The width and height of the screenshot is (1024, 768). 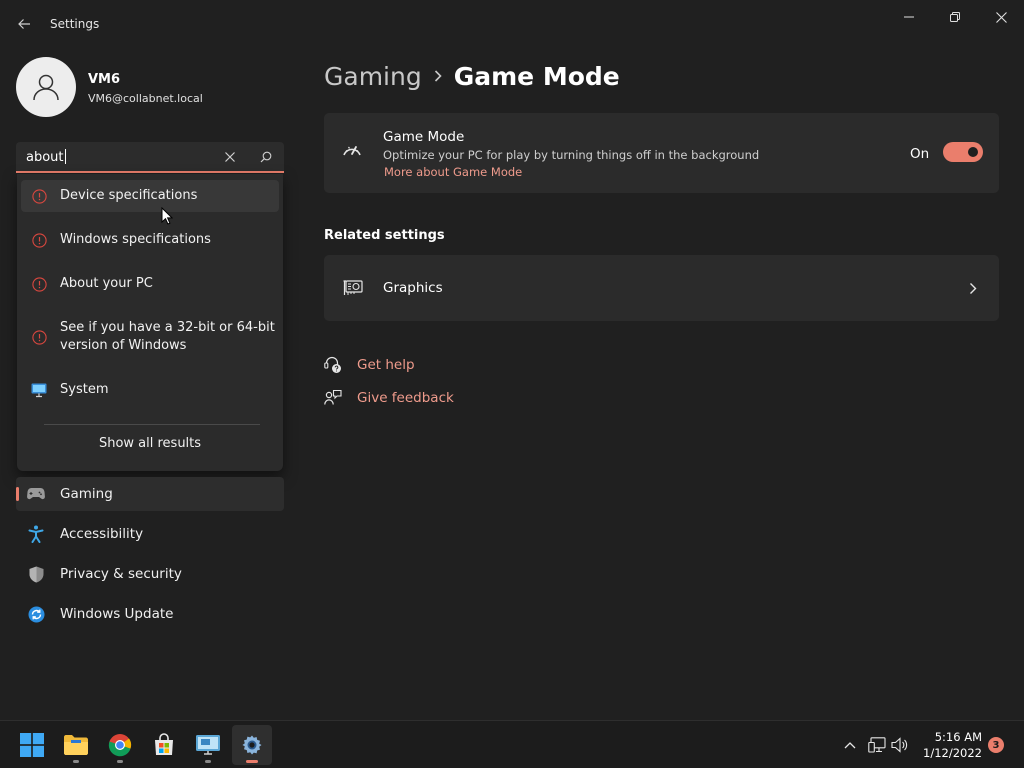 What do you see at coordinates (1001, 17) in the screenshot?
I see `close-button` at bounding box center [1001, 17].